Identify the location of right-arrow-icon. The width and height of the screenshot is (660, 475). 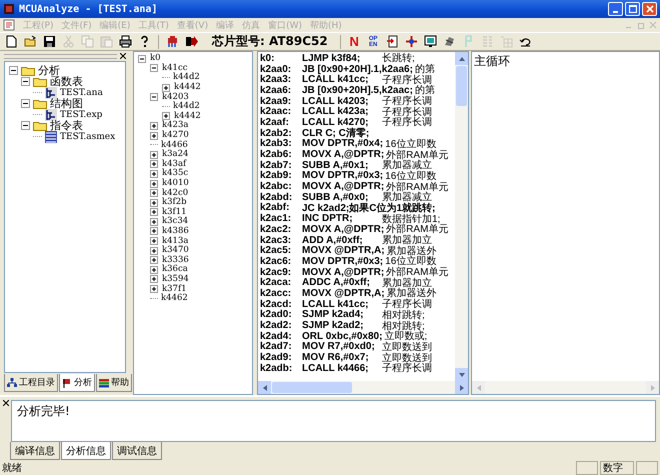
(462, 387).